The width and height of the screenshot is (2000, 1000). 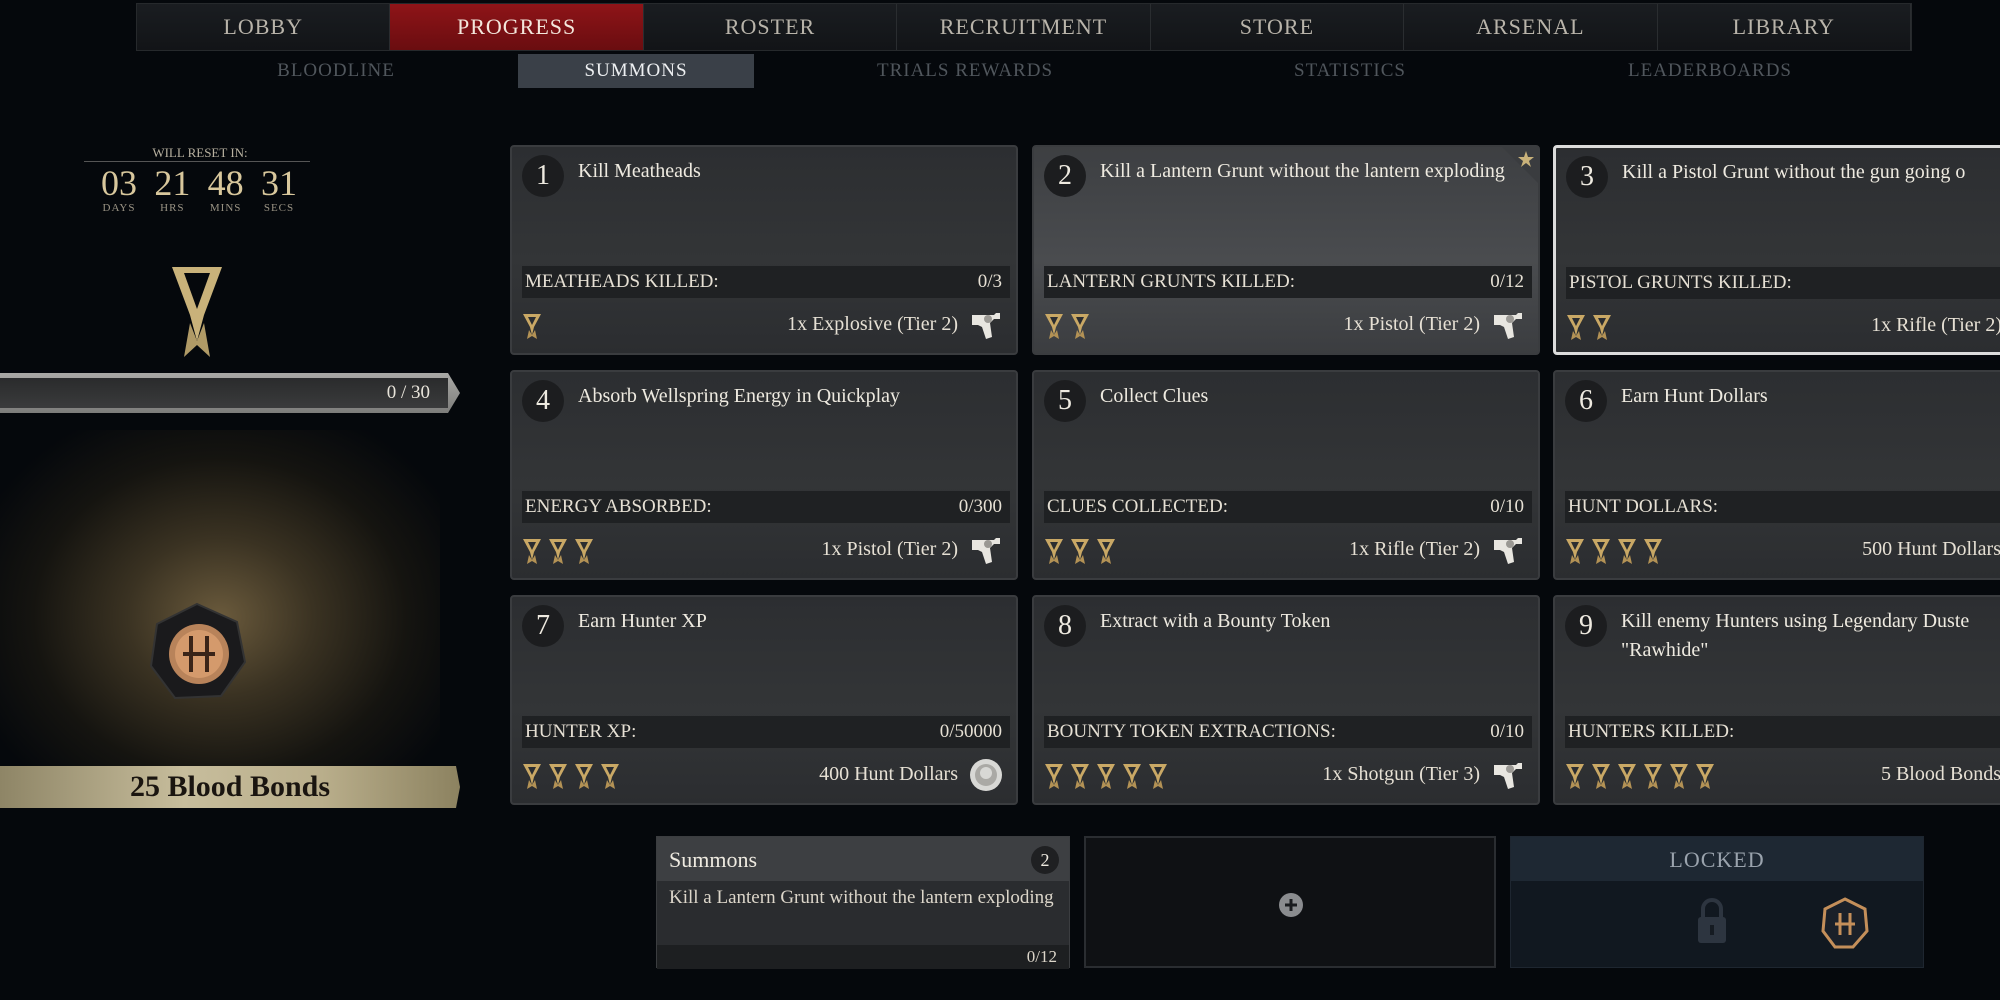 I want to click on timer-hrs: 21, so click(x=172, y=183).